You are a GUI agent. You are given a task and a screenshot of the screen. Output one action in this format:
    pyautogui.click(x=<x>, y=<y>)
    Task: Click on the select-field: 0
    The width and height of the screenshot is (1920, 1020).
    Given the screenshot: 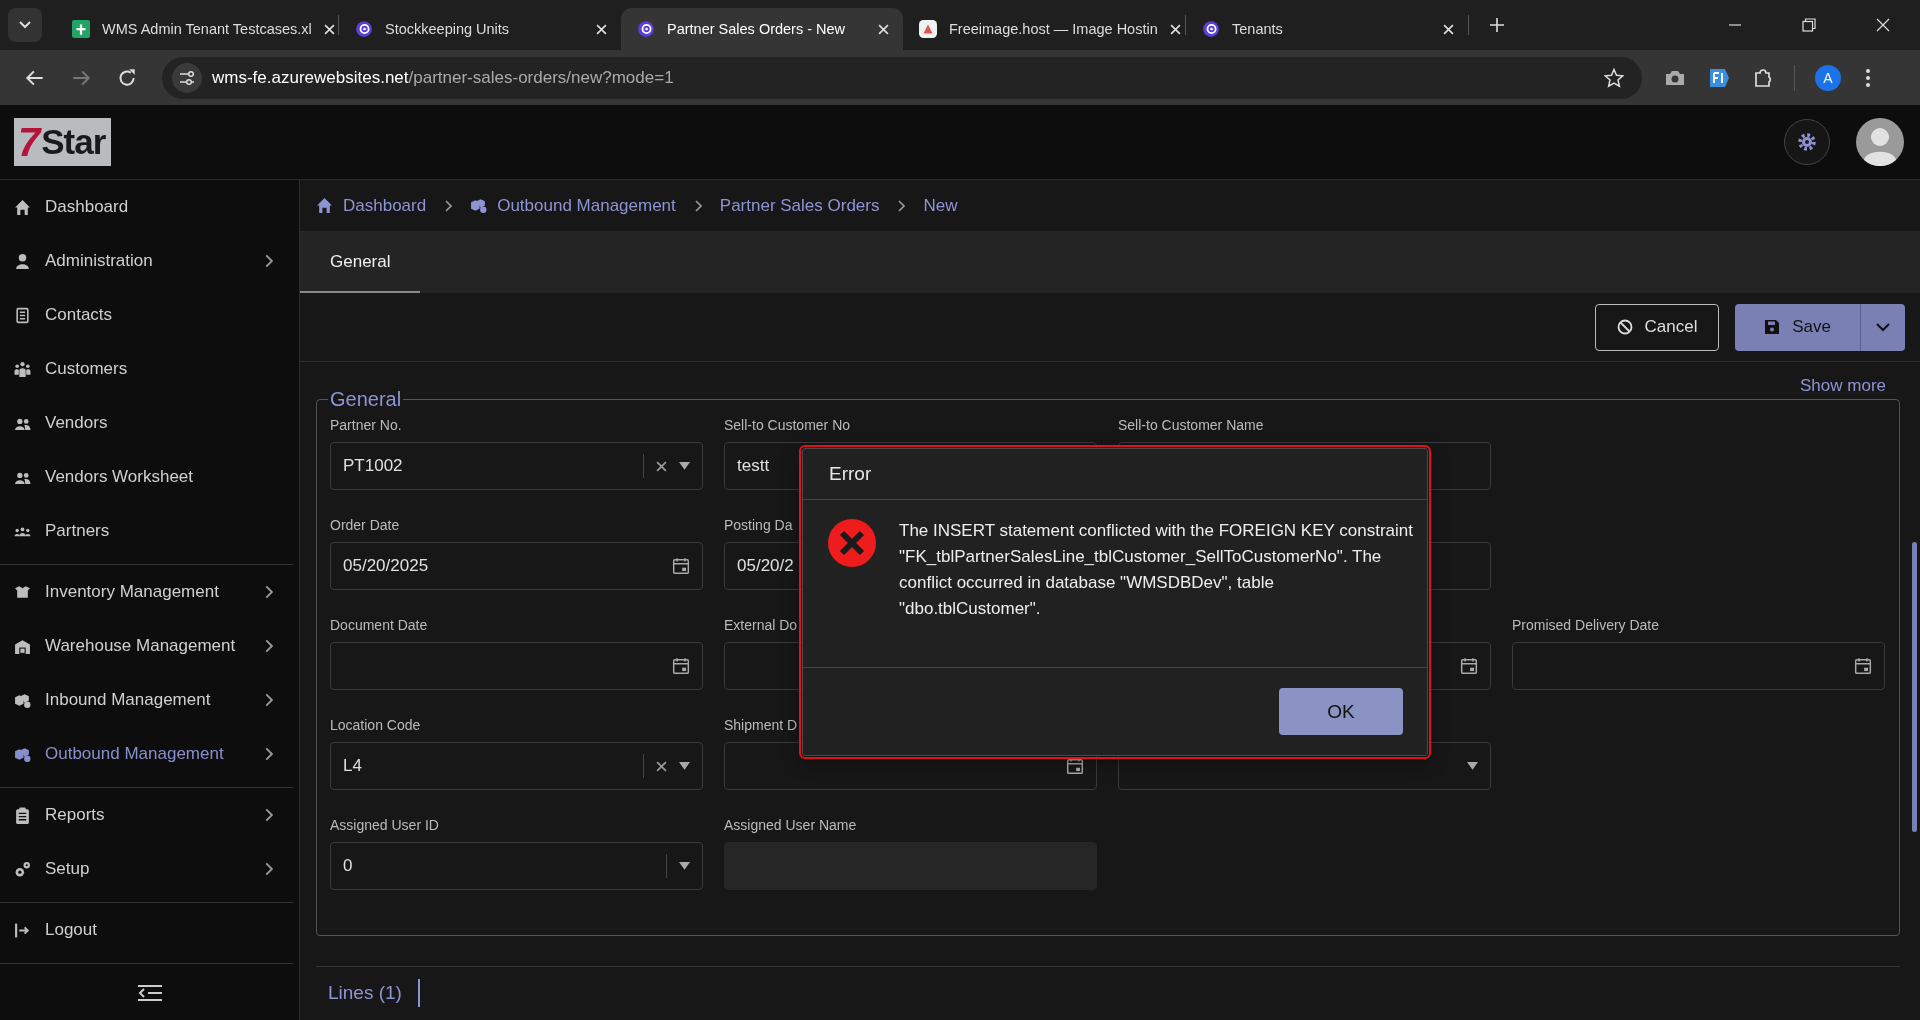 What is the action you would take?
    pyautogui.click(x=516, y=866)
    